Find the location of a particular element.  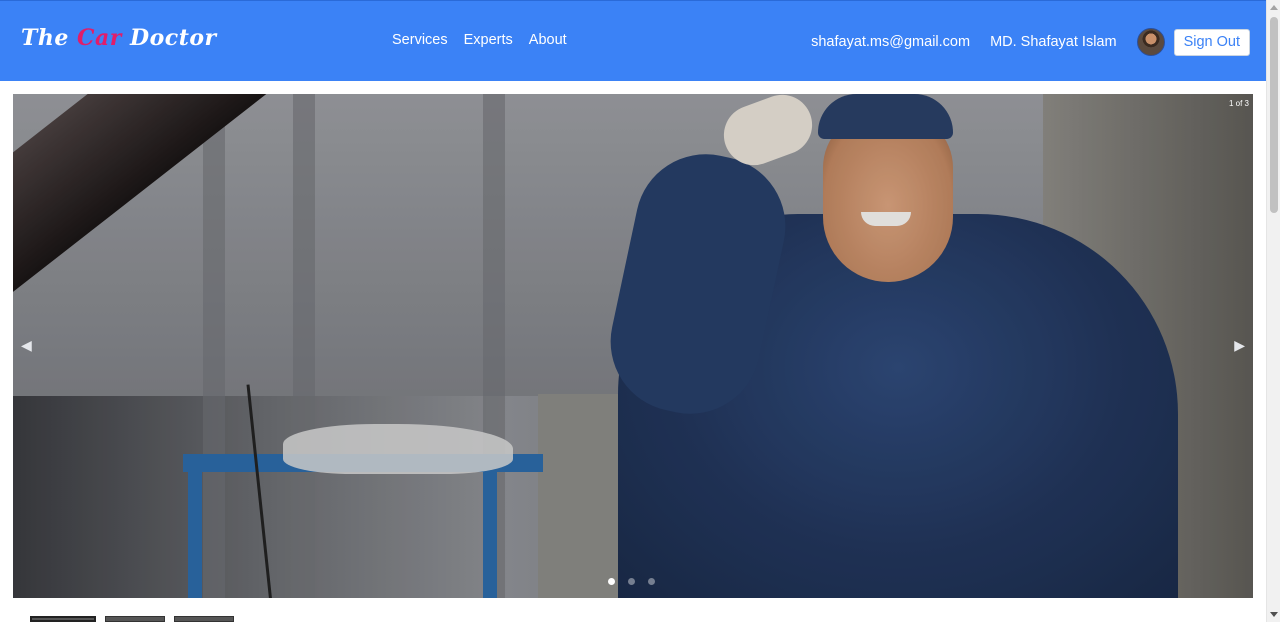

user-name: MD. Shafayat Islam is located at coordinates (1053, 42).